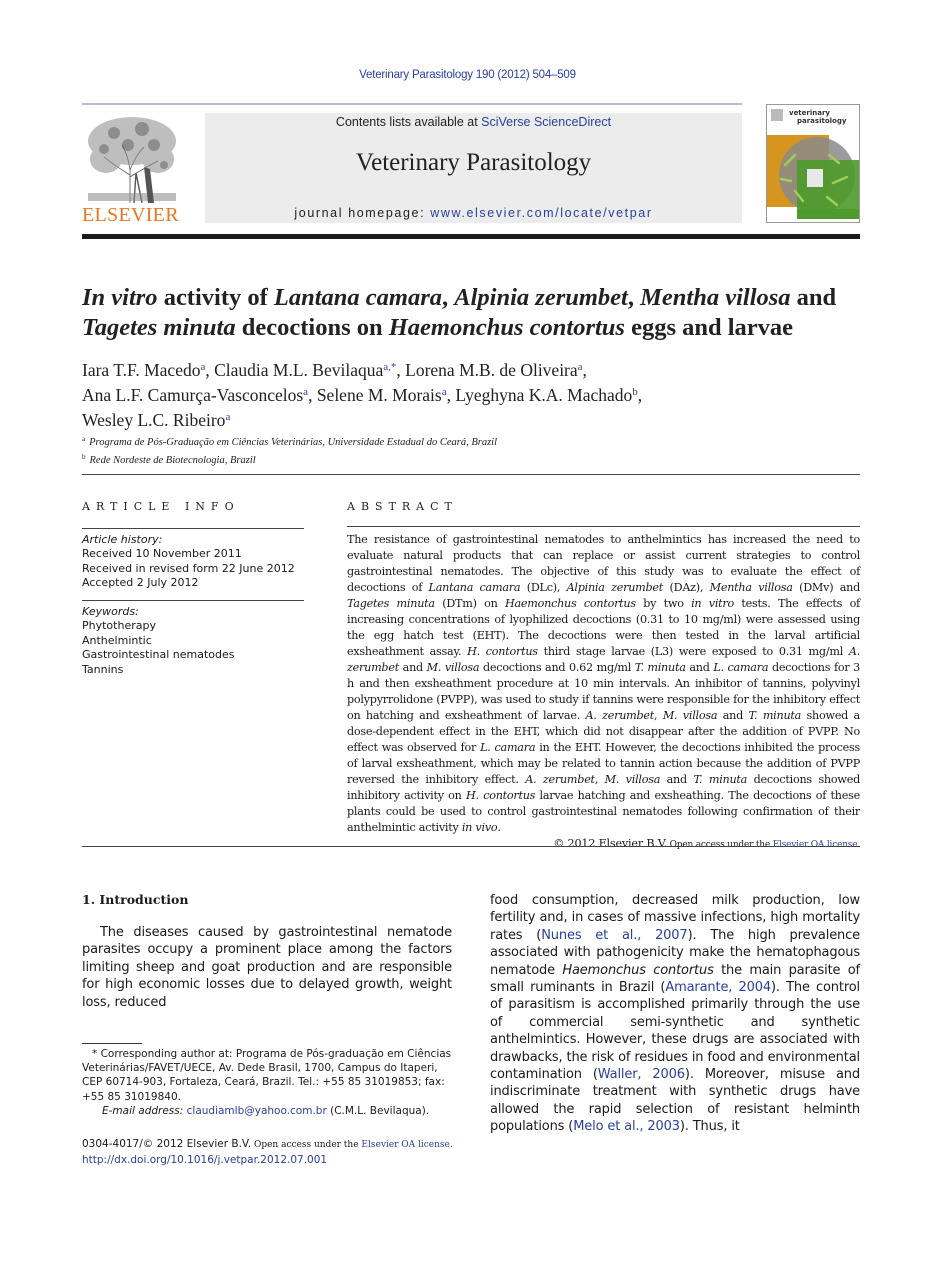 The image size is (935, 1266). What do you see at coordinates (599, 779) in the screenshot?
I see `abstract-text-run: ,` at bounding box center [599, 779].